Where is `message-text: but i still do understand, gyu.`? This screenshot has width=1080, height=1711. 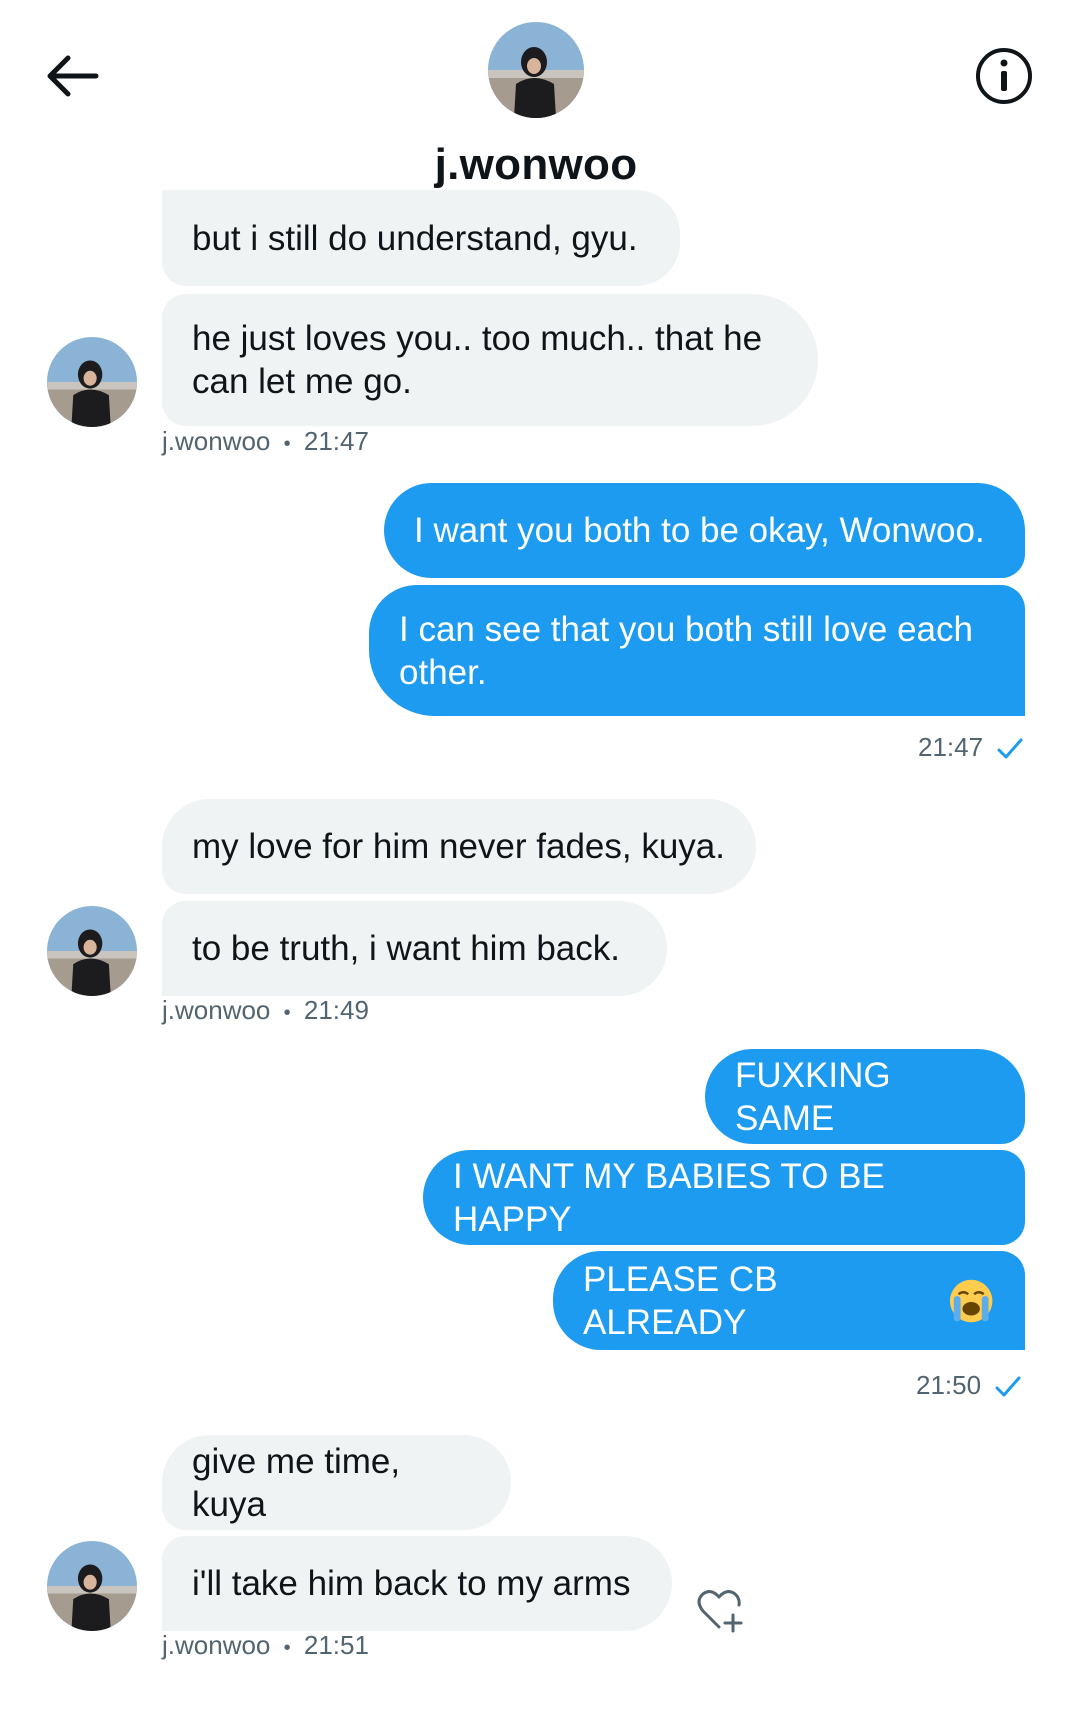 message-text: but i still do understand, gyu. is located at coordinates (415, 238).